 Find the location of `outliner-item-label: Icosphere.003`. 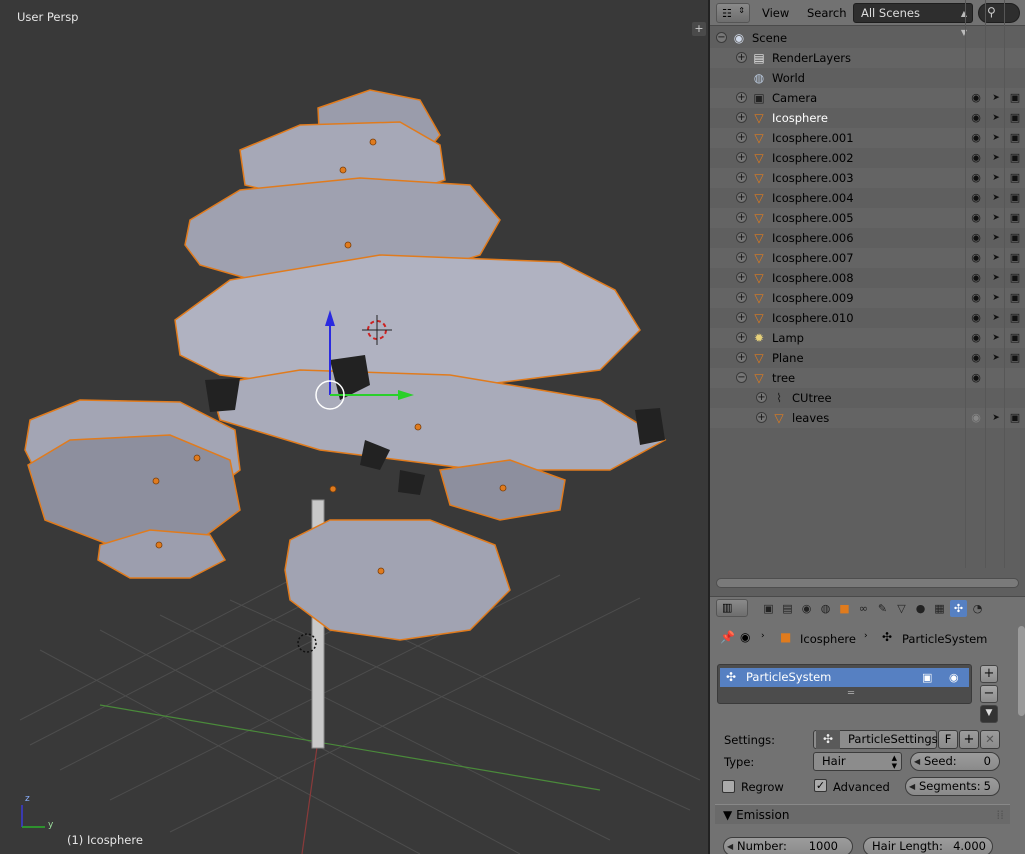

outliner-item-label: Icosphere.003 is located at coordinates (813, 178).